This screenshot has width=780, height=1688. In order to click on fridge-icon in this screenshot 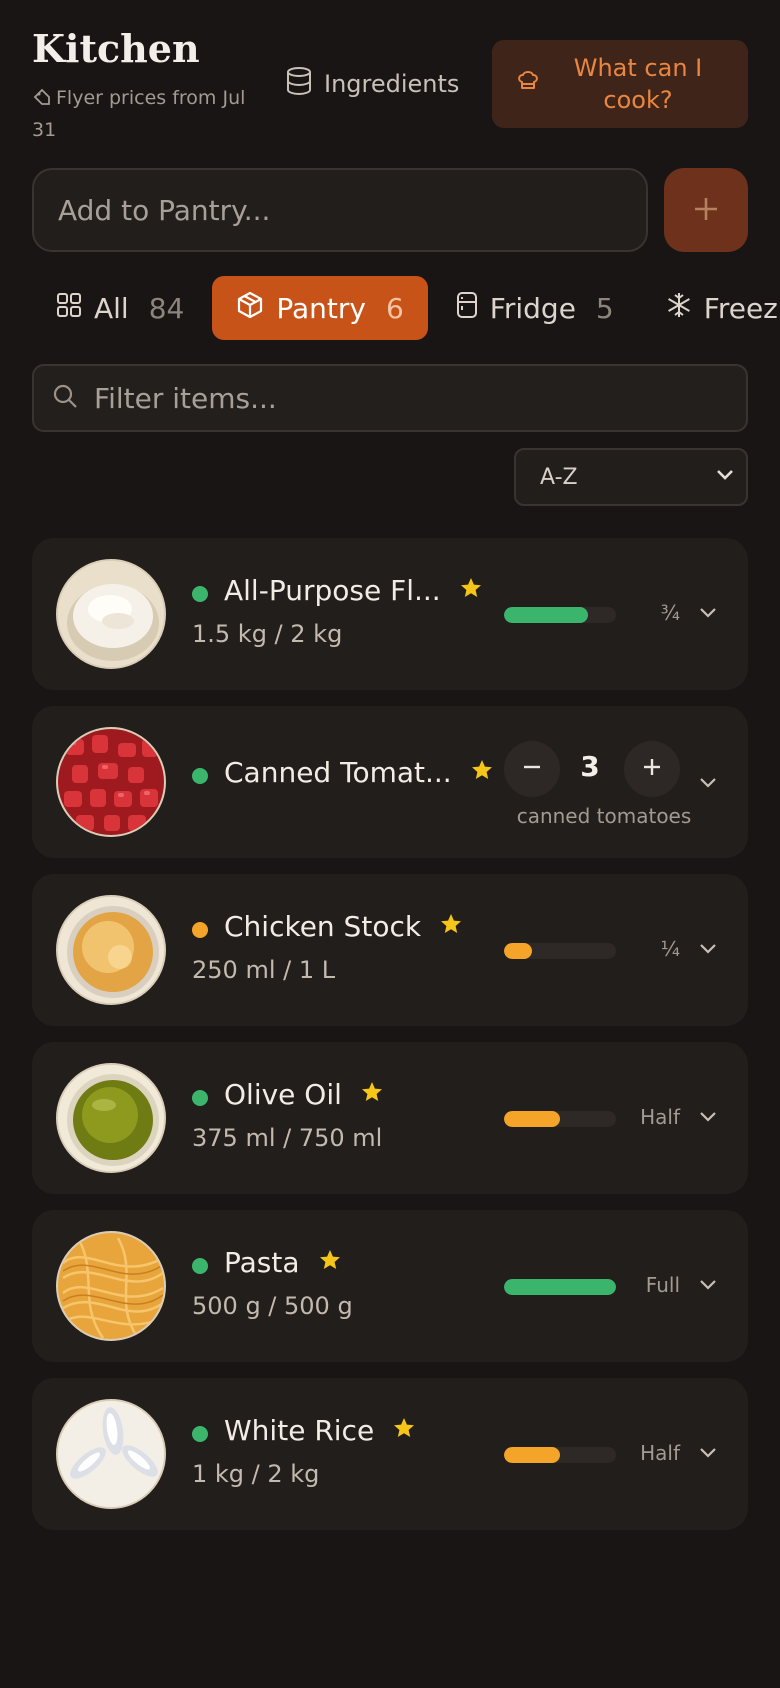, I will do `click(467, 308)`.